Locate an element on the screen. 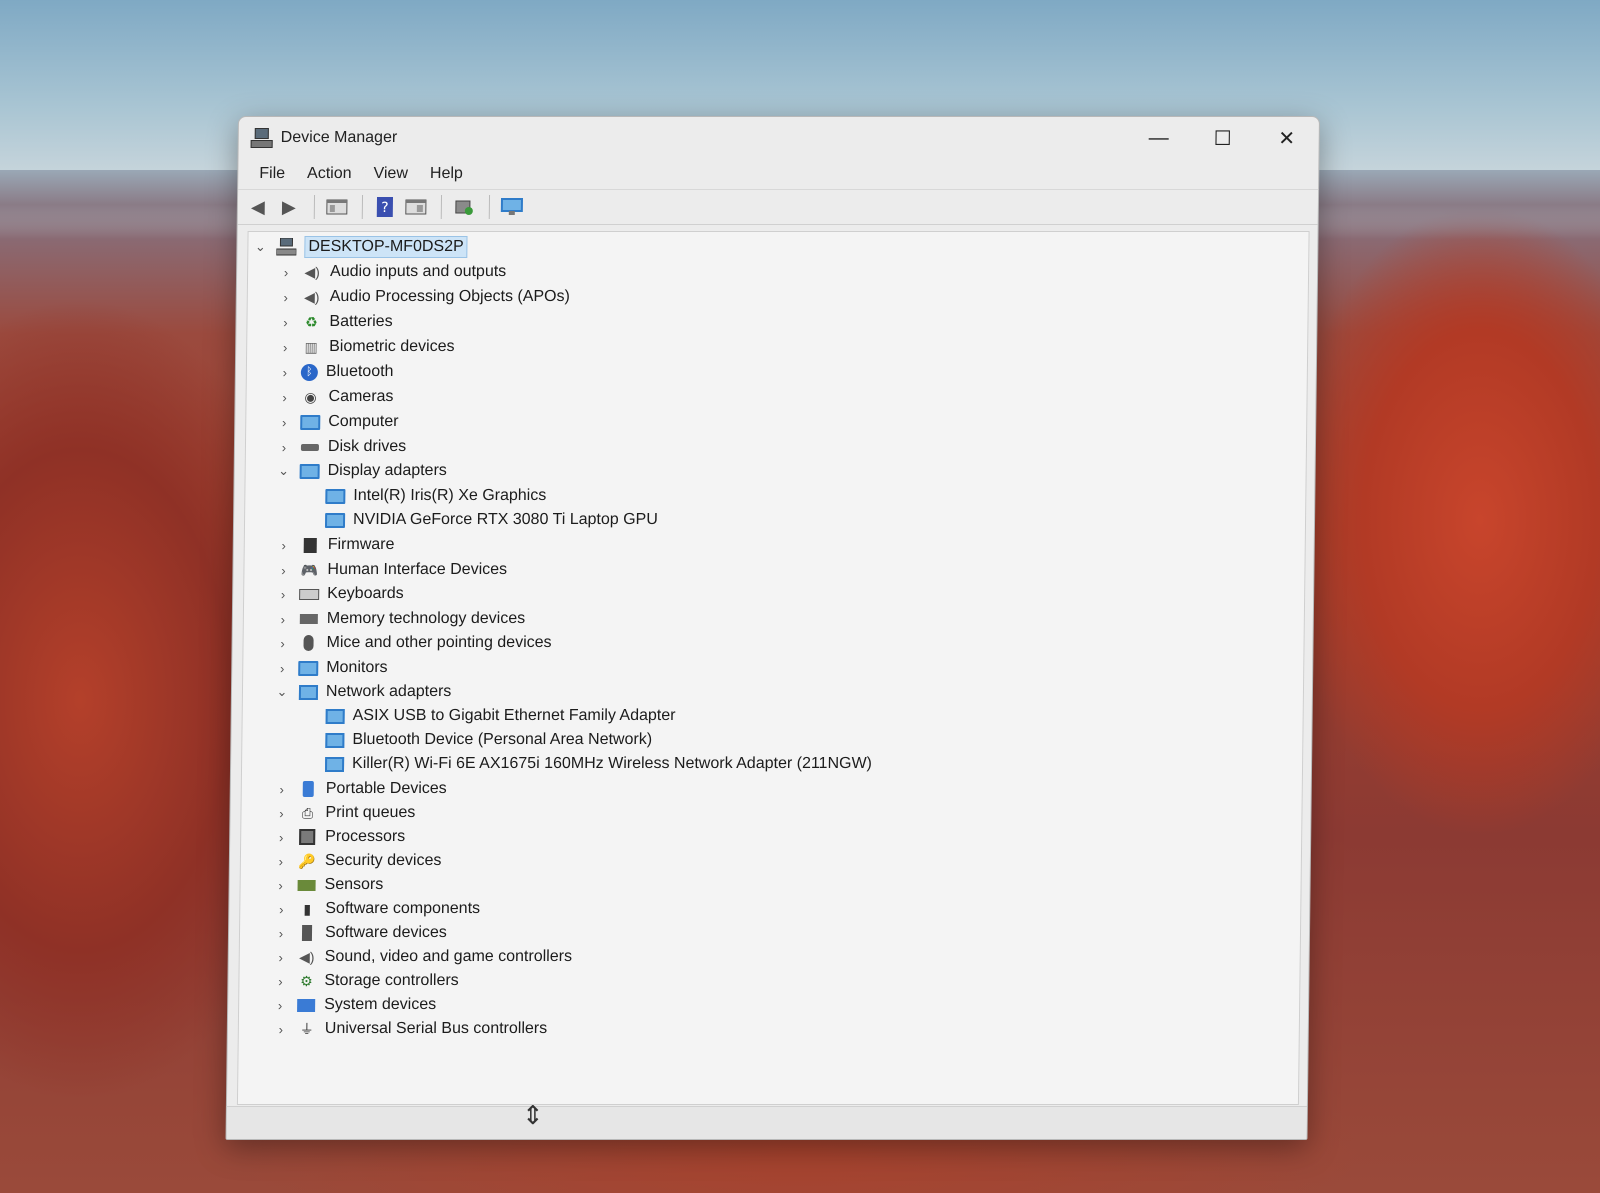 This screenshot has width=1600, height=1193. menu-view: View is located at coordinates (390, 174).